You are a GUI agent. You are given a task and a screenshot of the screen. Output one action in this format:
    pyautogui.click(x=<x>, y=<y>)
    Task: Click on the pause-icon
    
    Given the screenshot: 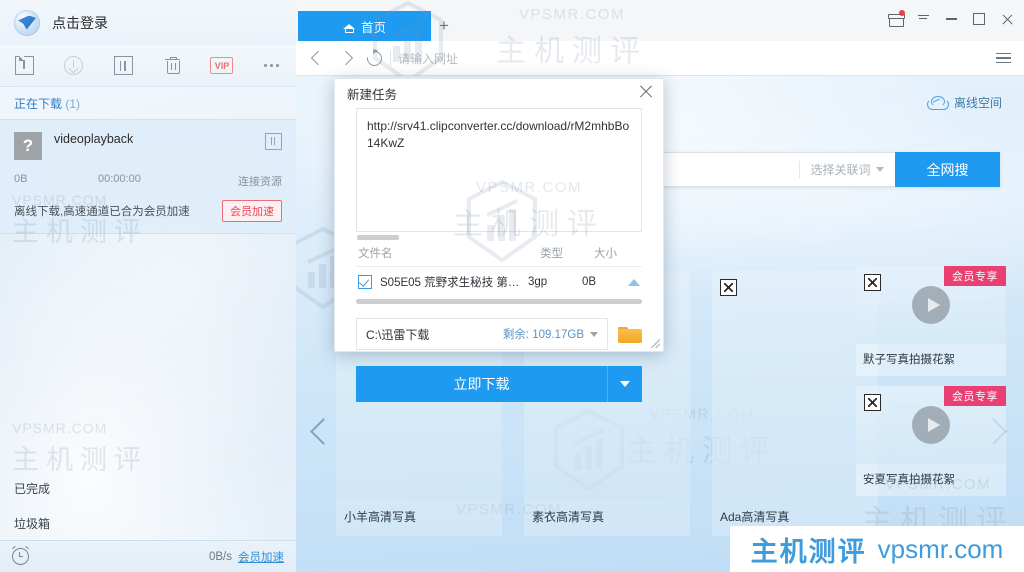 What is the action you would take?
    pyautogui.click(x=123, y=65)
    